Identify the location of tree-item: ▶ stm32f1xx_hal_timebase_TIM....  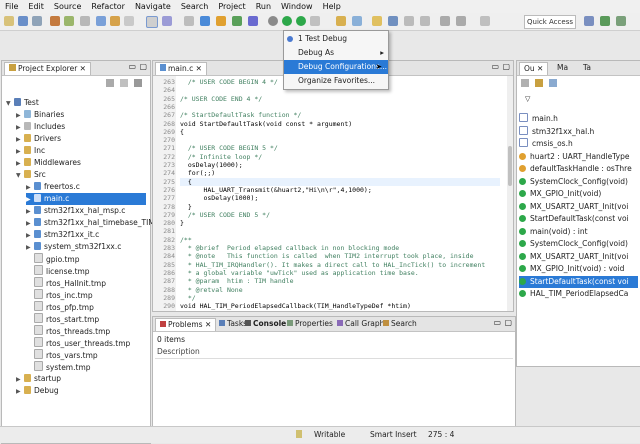
(94, 223).